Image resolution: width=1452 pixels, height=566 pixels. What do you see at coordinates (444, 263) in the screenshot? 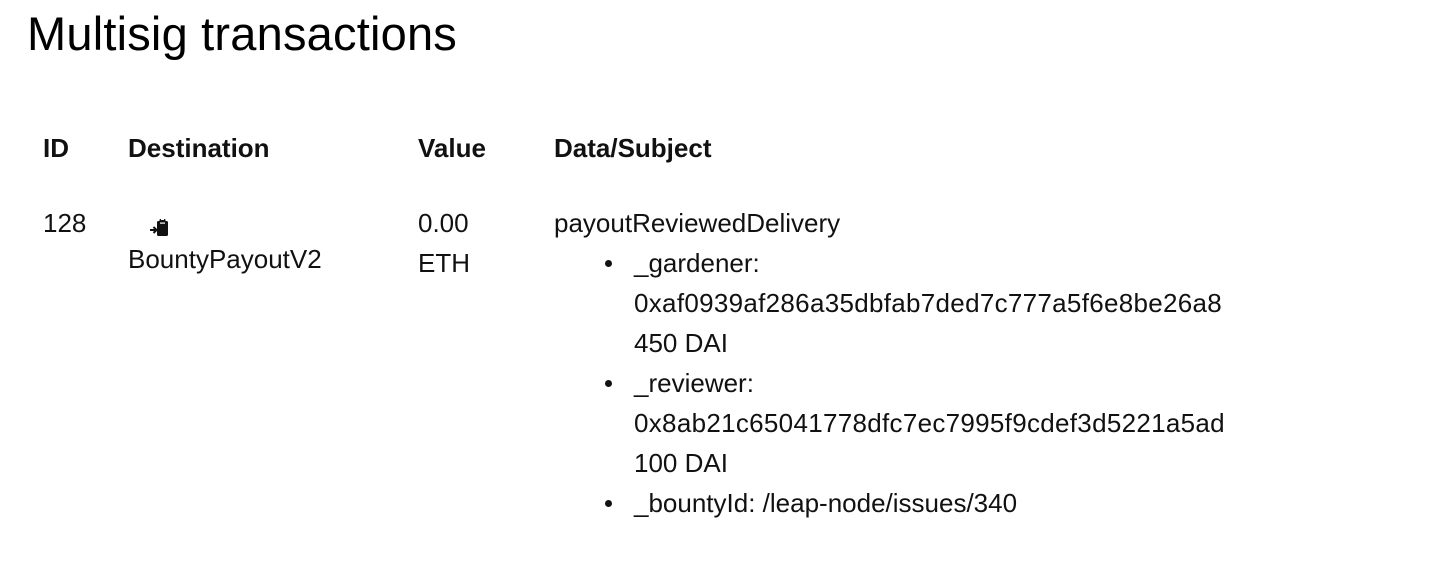
I see `value-unit: ETH` at bounding box center [444, 263].